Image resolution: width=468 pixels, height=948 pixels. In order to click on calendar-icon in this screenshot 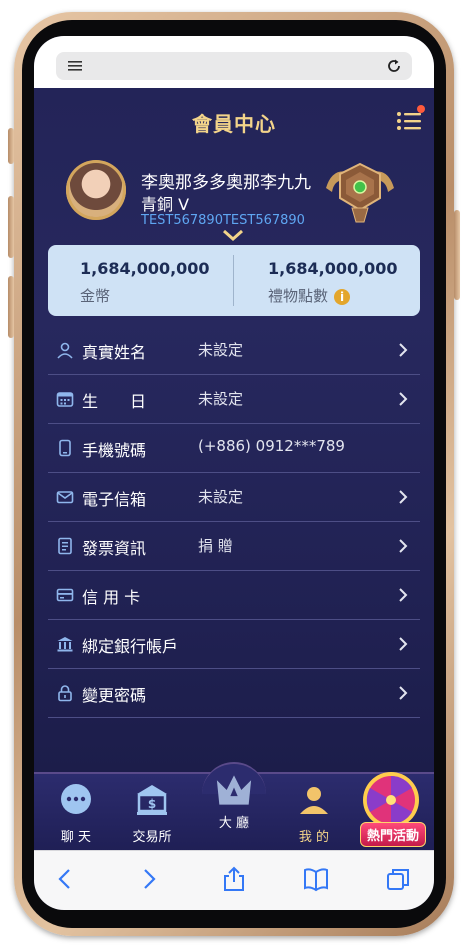, I will do `click(65, 399)`.